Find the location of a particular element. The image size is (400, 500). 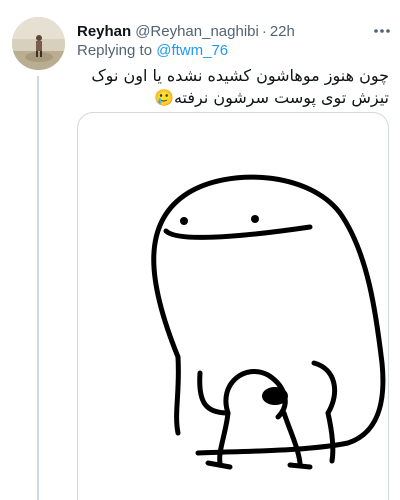

tweet-header: Reyhan @Reyhan_naghibi · 22h is located at coordinates (227, 31).